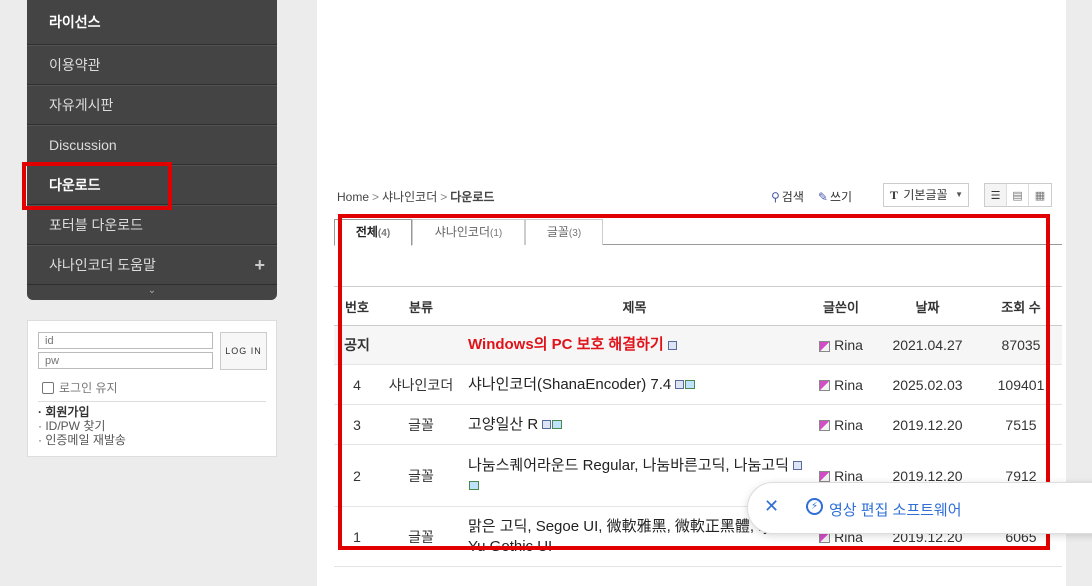 The image size is (1092, 586). I want to click on account-links: · 회원가입 · ID/PW 찾기 · 인증메일 재발송, so click(82, 426).